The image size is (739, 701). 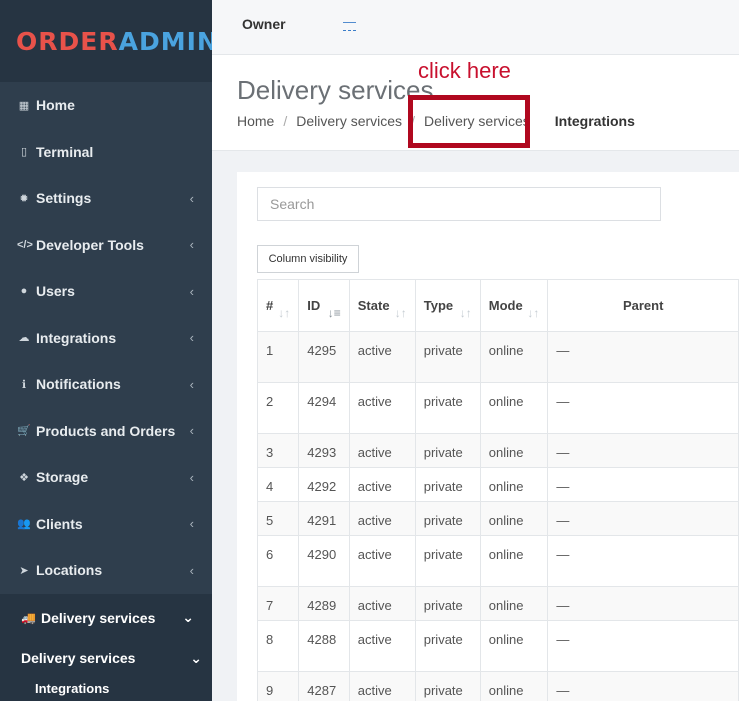 I want to click on column-header-label: Mode, so click(x=505, y=305).